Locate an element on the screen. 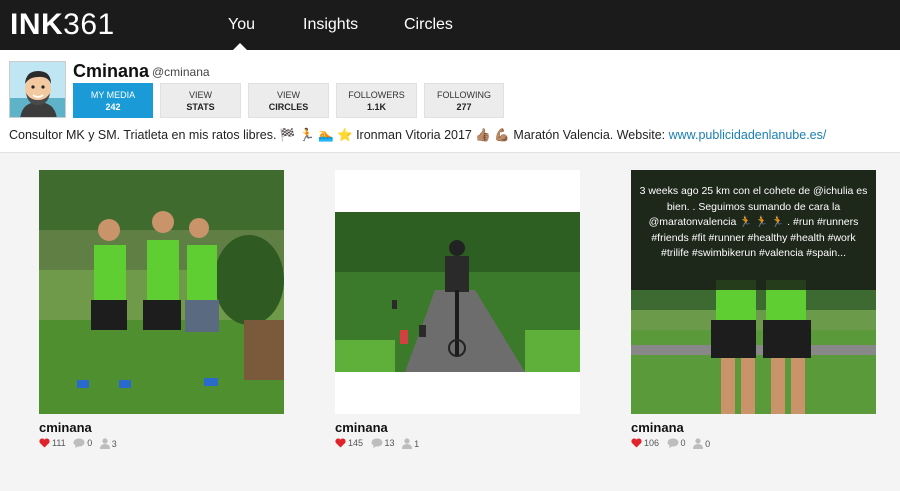 Image resolution: width=900 pixels, height=491 pixels. followers-count: 1.1K is located at coordinates (376, 107).